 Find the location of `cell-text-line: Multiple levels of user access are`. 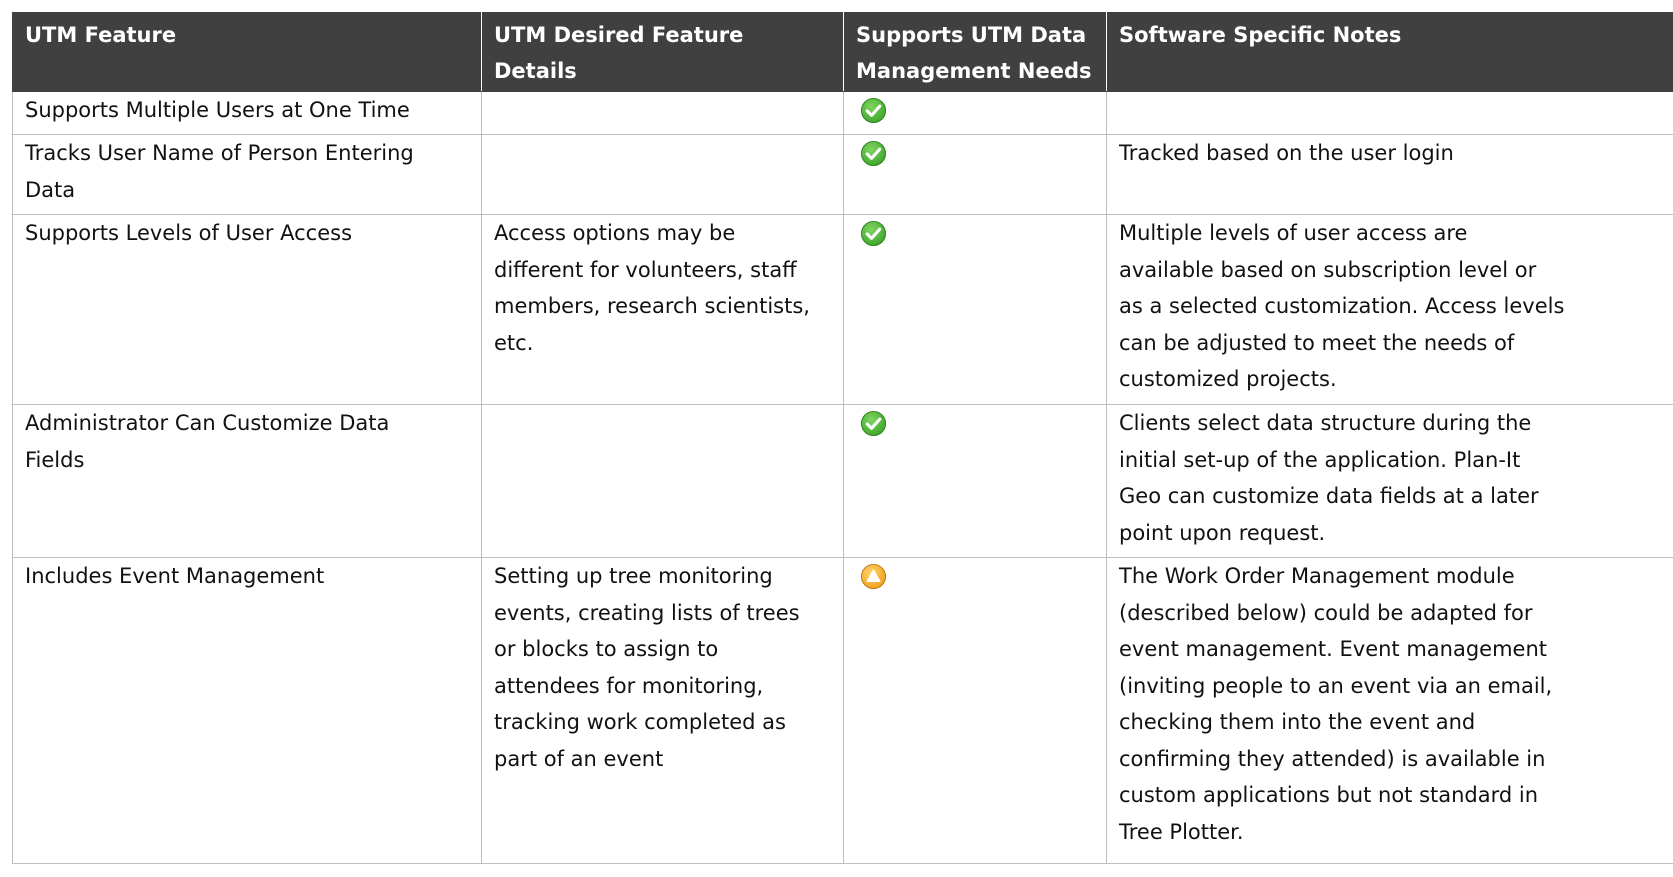

cell-text-line: Multiple levels of user access are is located at coordinates (1293, 233).